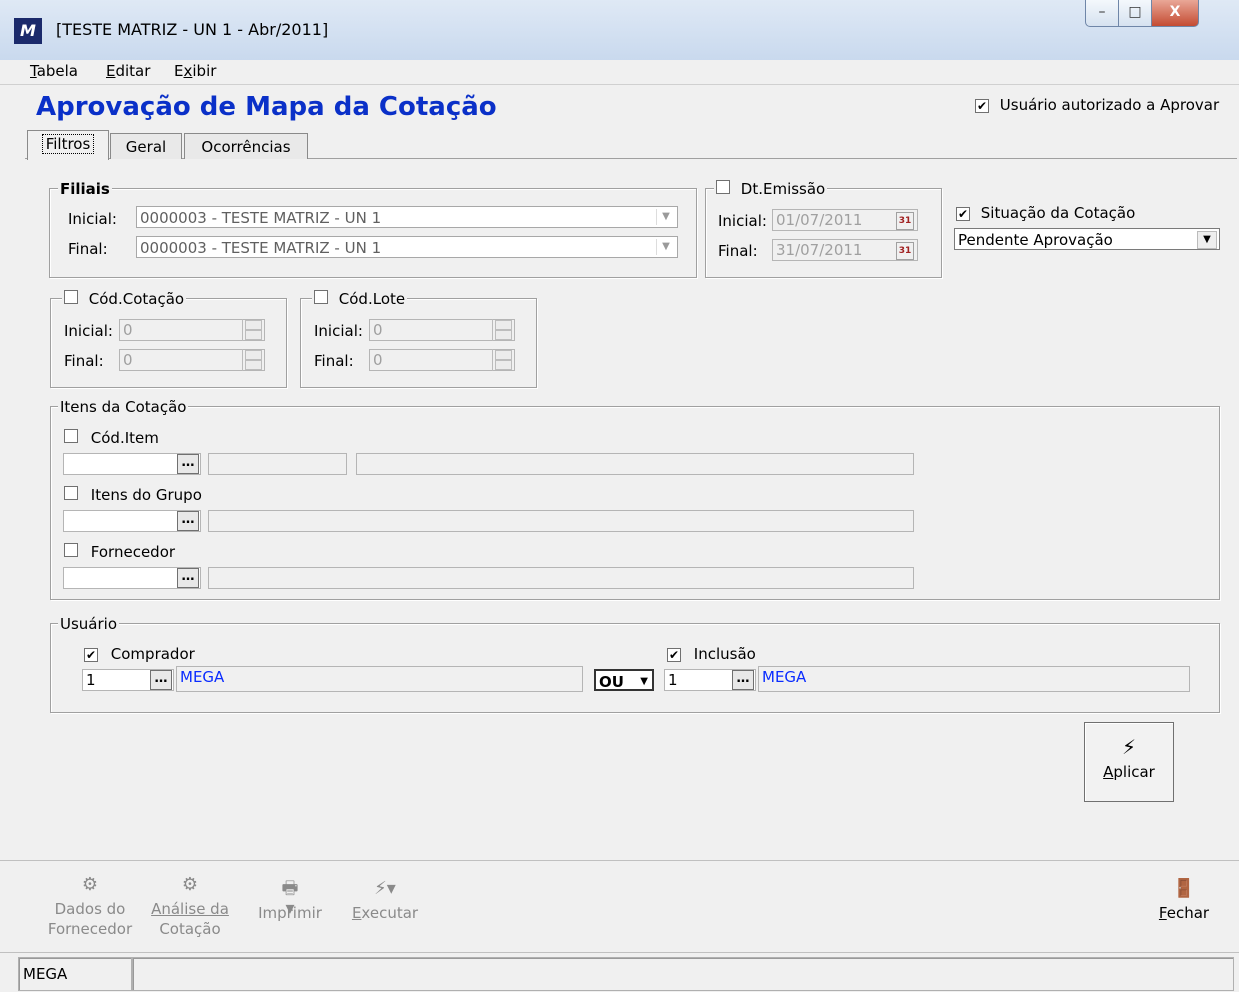 Image resolution: width=1239 pixels, height=992 pixels. What do you see at coordinates (261, 218) in the screenshot?
I see `filiais-initial-value: 0000003 - TESTE MATRIZ - UN 1` at bounding box center [261, 218].